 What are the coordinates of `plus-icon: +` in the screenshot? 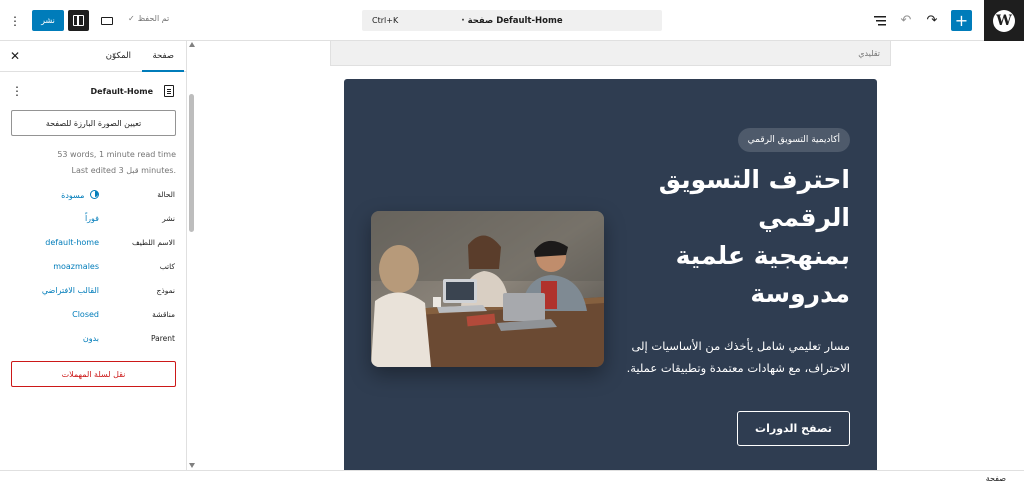 It's located at (961, 20).